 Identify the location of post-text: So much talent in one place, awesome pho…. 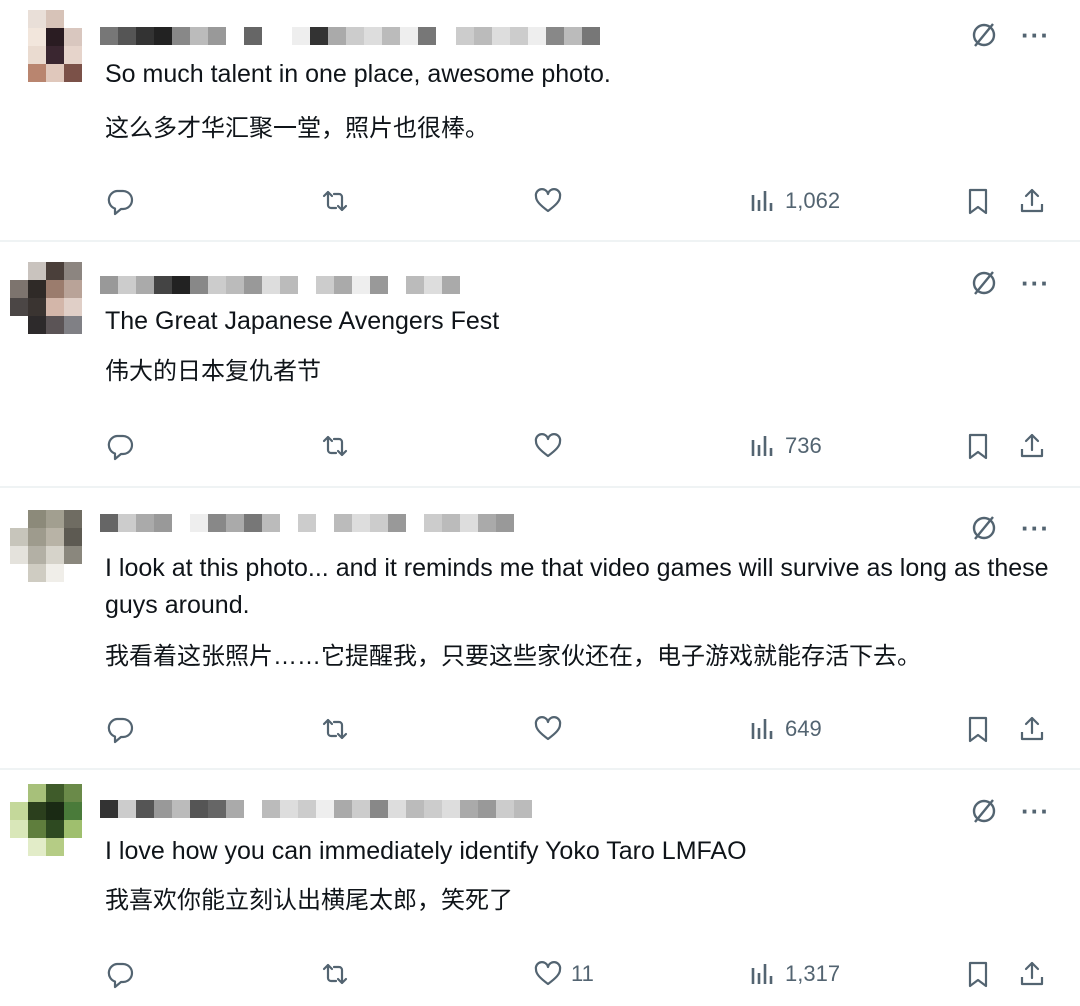
(358, 74).